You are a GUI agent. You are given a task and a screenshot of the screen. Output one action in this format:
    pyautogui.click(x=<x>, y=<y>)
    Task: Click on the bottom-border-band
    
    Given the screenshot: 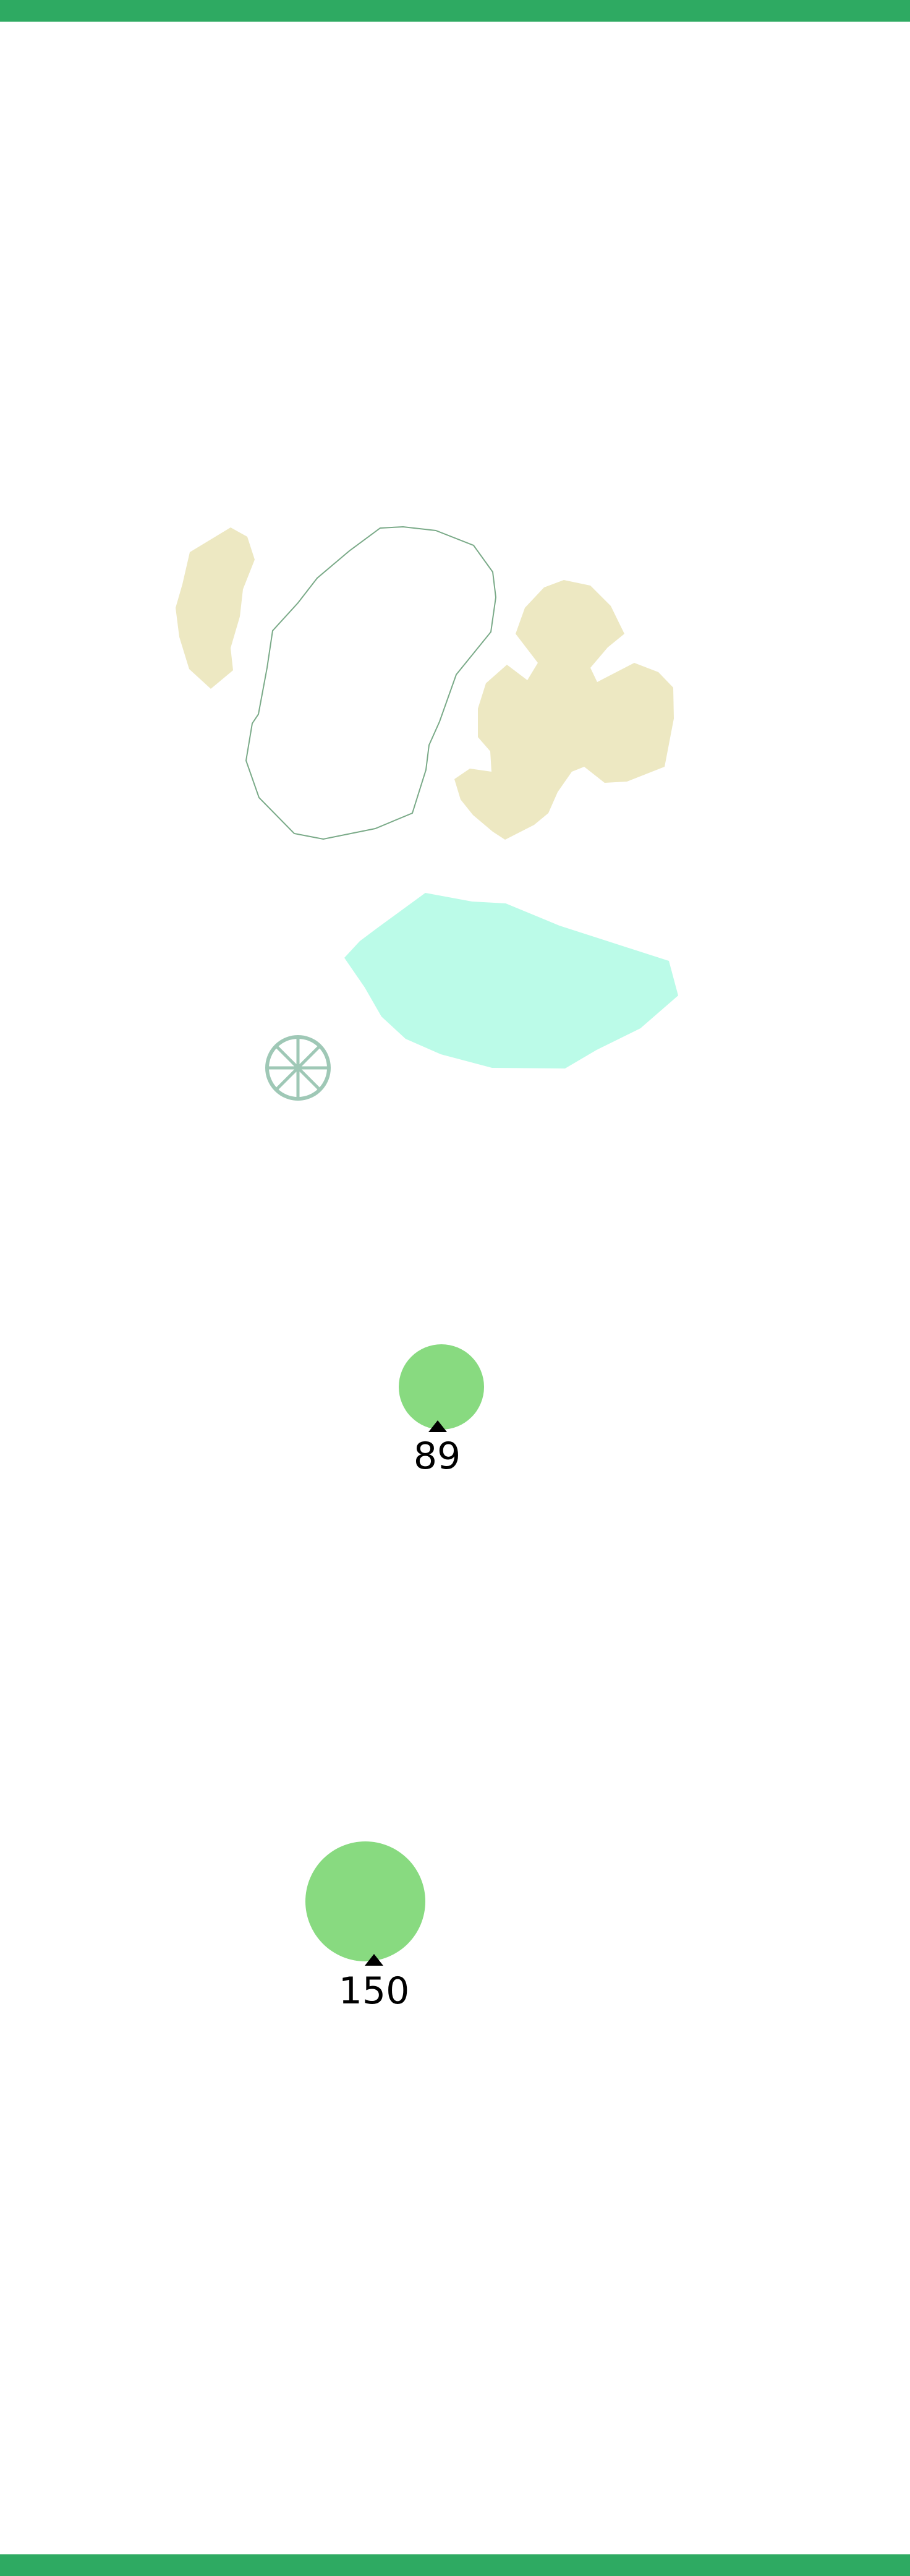 What is the action you would take?
    pyautogui.click(x=455, y=2565)
    